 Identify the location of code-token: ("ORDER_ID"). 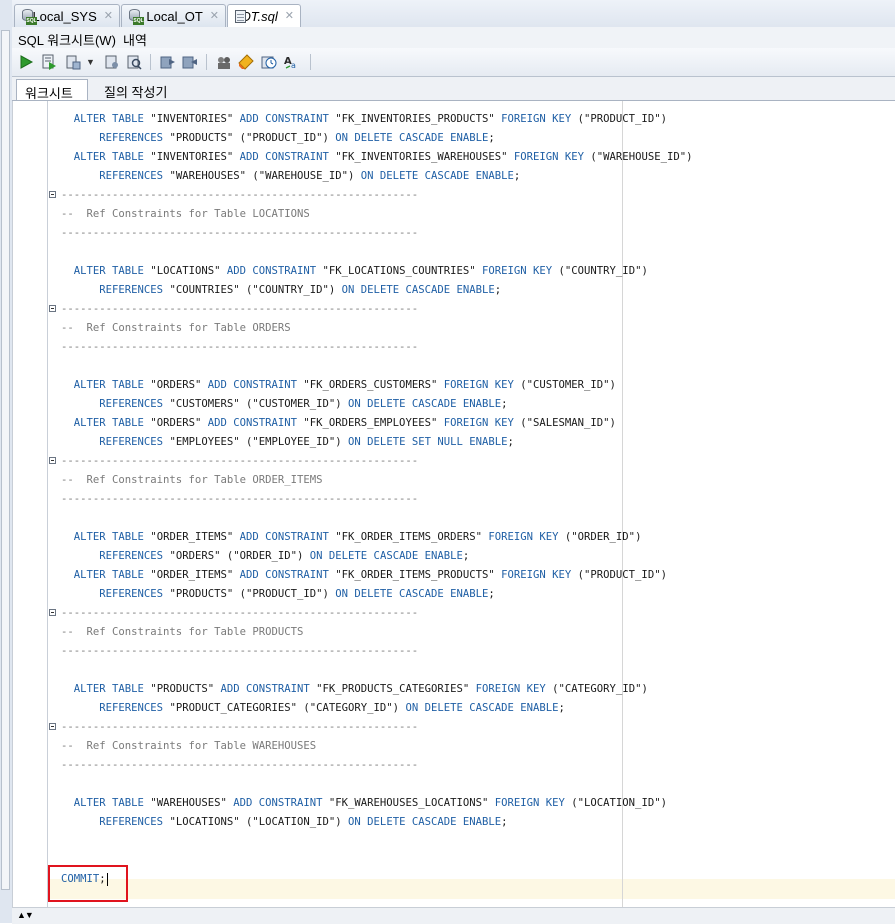
(603, 537).